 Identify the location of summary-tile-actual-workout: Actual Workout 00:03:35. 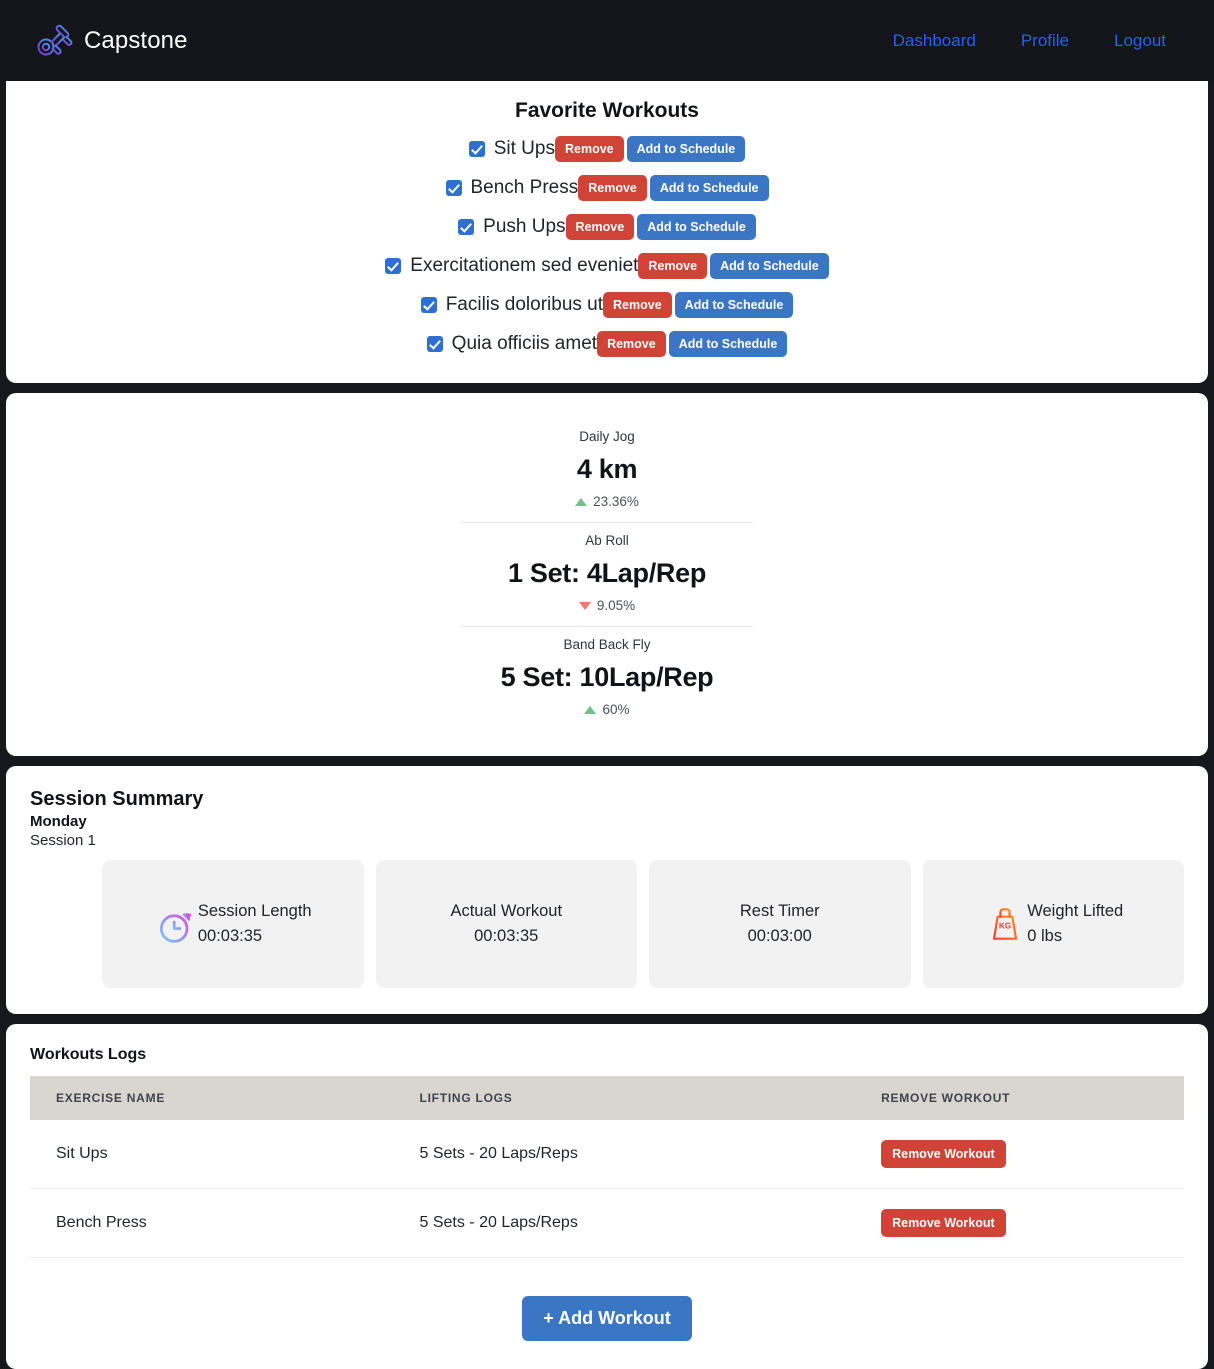
(506, 924).